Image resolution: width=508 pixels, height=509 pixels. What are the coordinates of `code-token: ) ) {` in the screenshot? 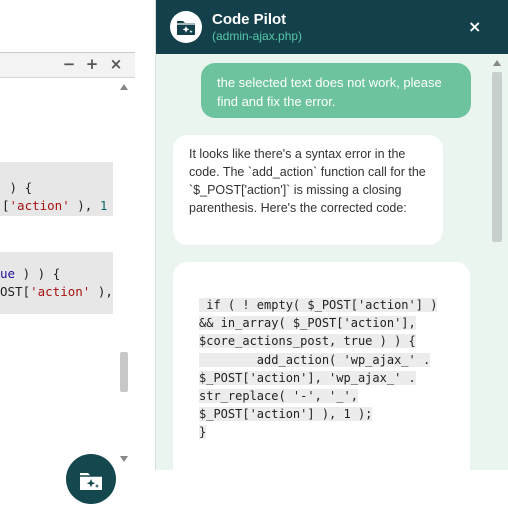 It's located at (38, 273).